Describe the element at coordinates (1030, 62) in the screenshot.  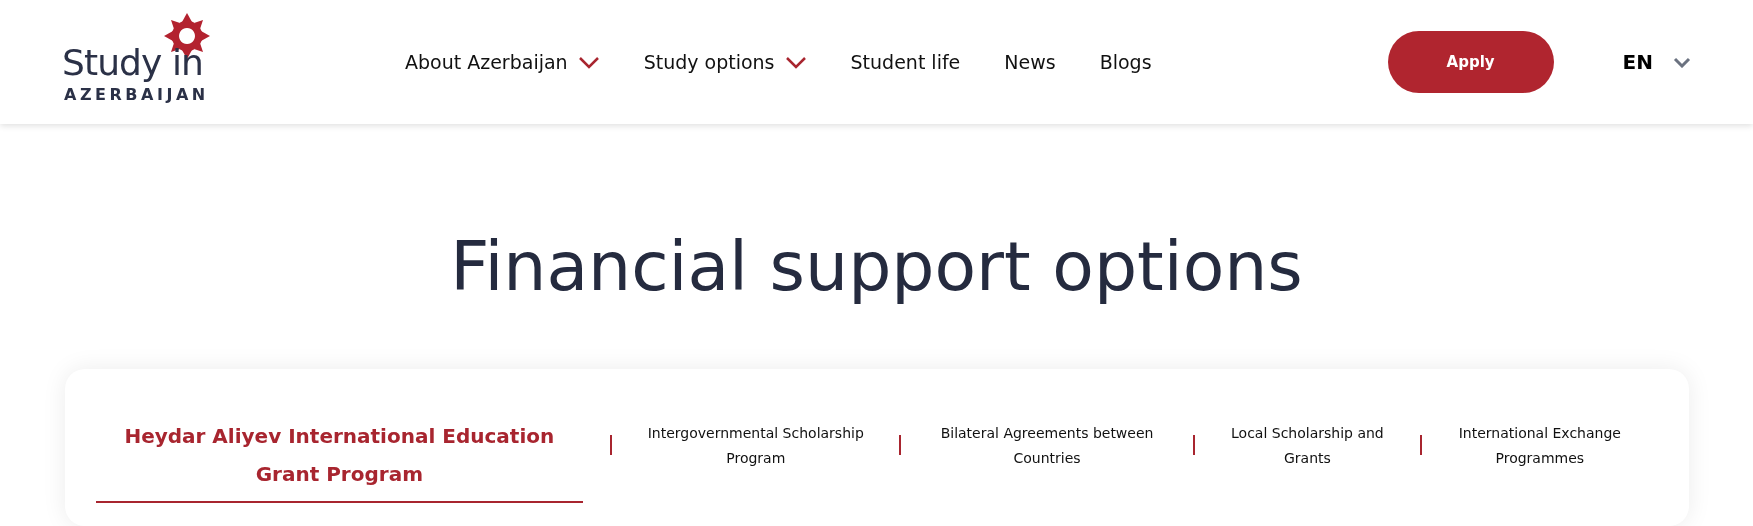
I see `nav-link: News` at that location.